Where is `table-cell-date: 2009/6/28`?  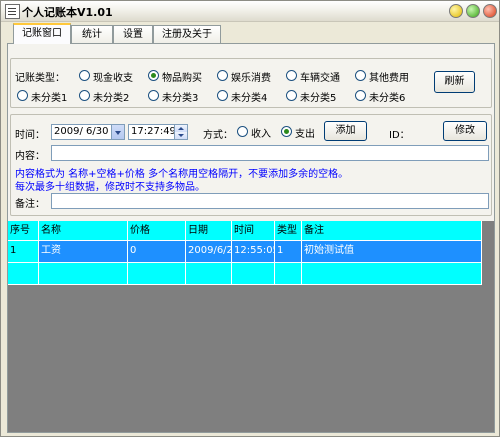 table-cell-date: 2009/6/28 is located at coordinates (209, 252).